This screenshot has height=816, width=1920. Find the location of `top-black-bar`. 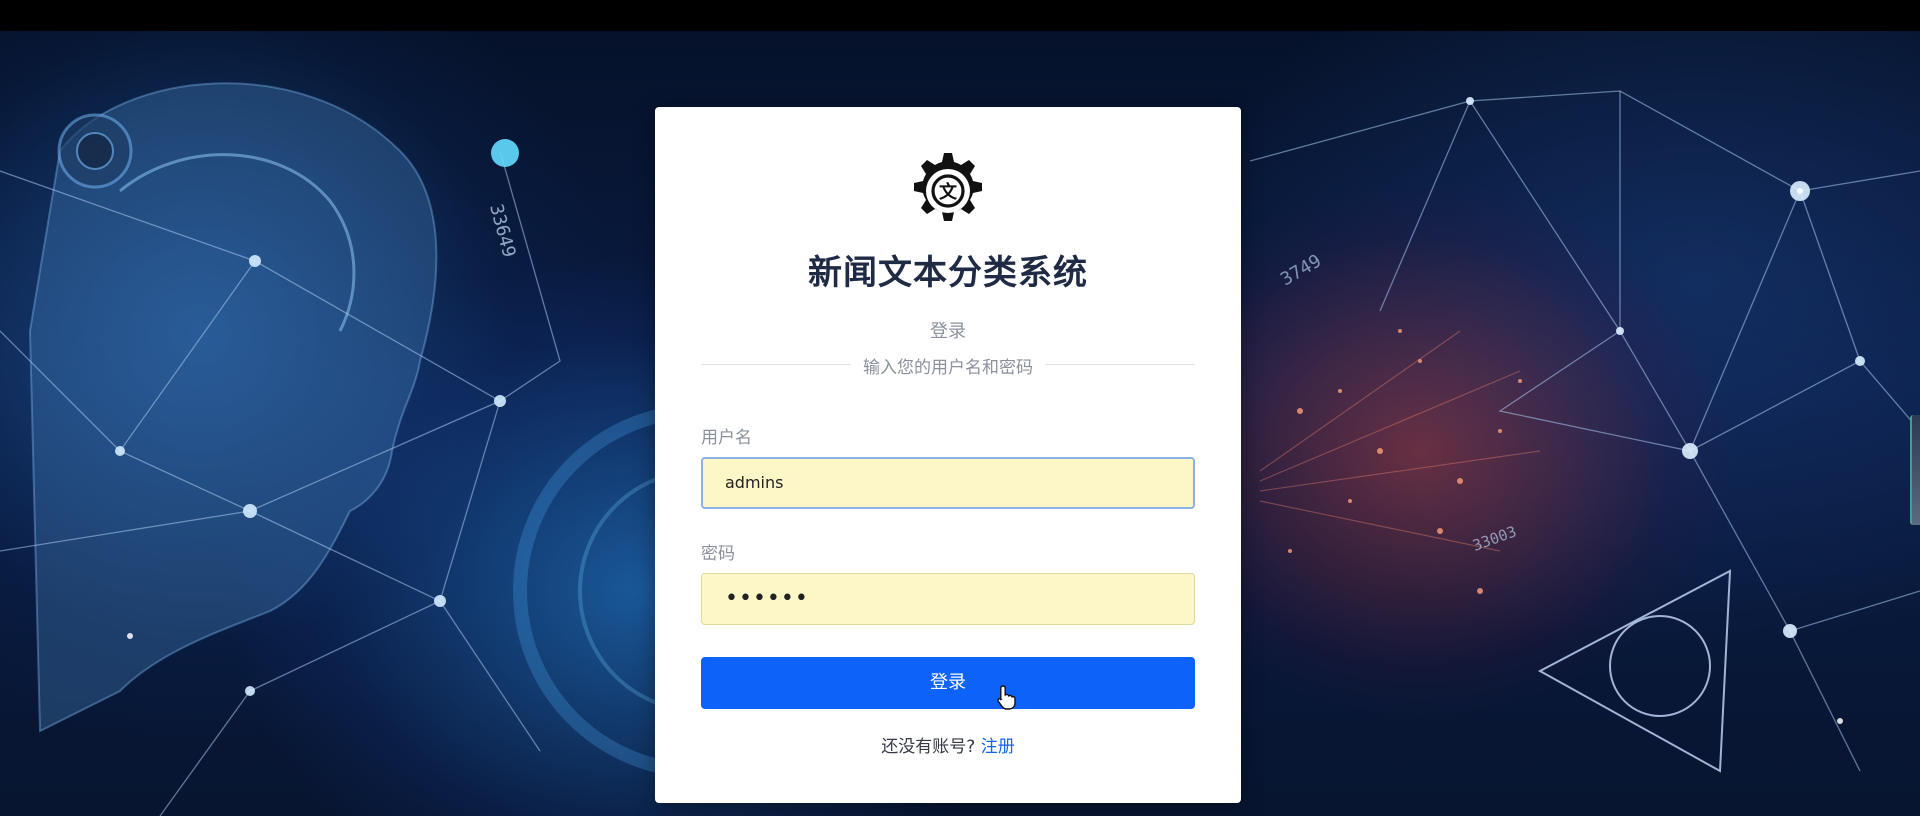

top-black-bar is located at coordinates (960, 15).